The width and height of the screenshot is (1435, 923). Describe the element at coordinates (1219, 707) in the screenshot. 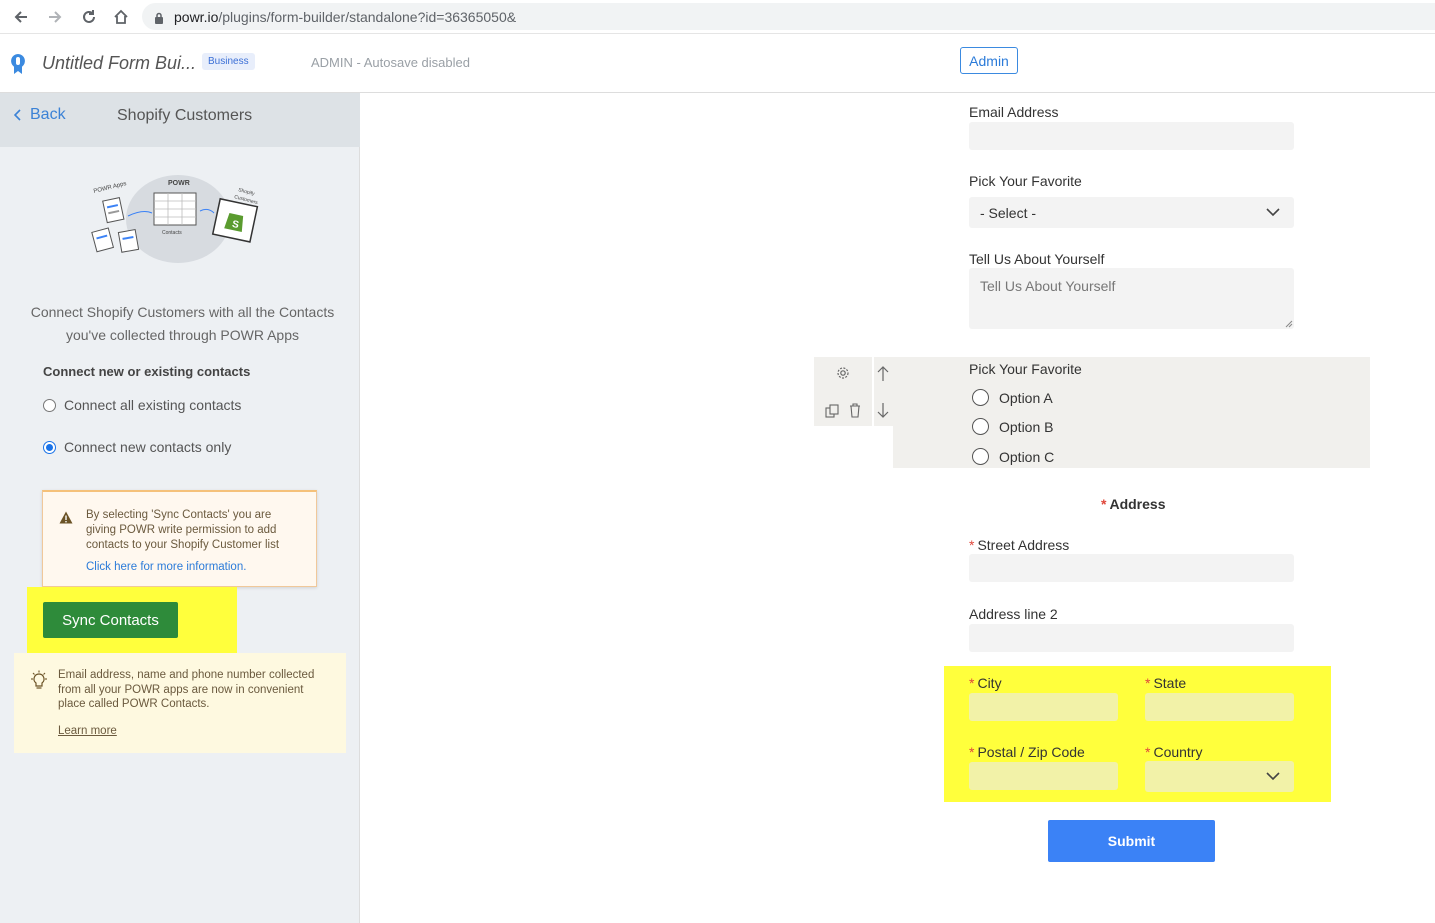

I see `state-input` at that location.